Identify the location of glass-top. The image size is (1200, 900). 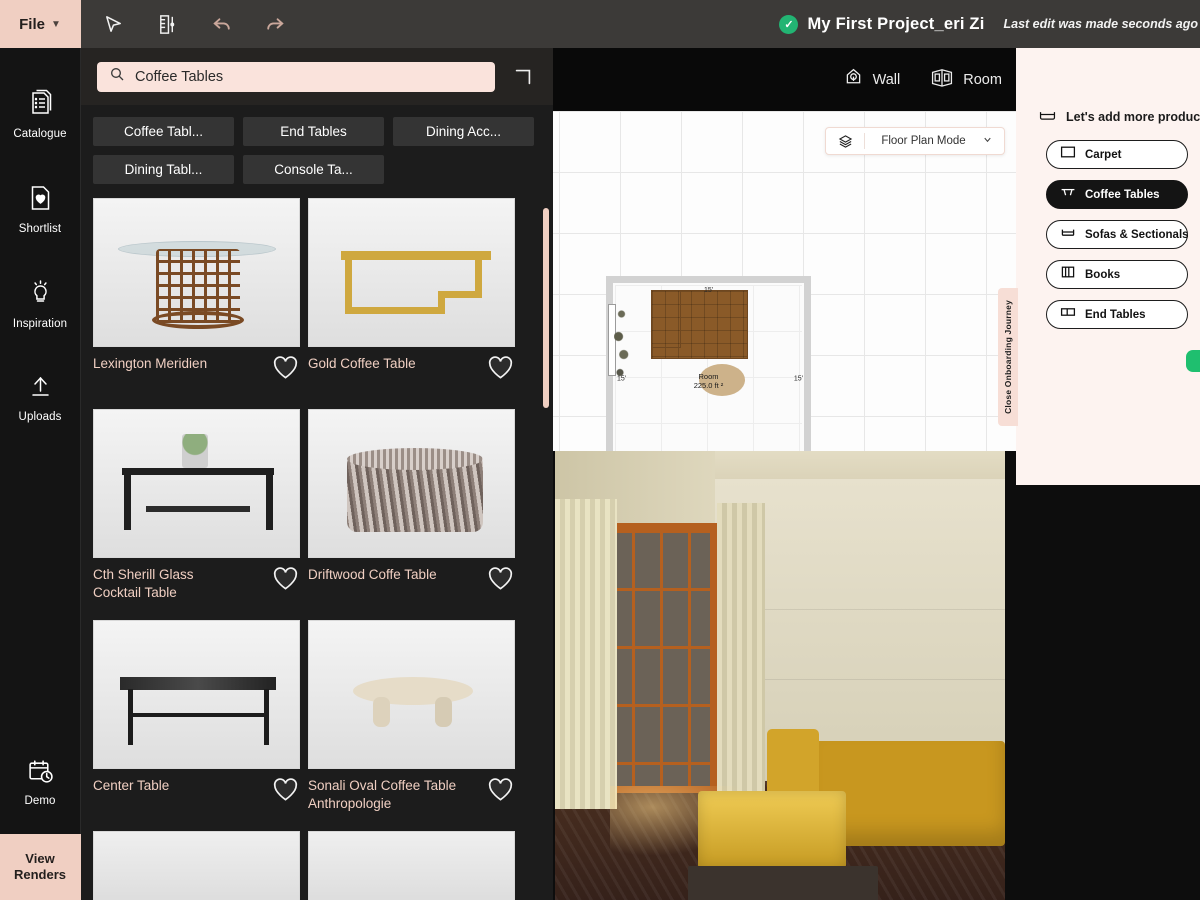
(198, 471).